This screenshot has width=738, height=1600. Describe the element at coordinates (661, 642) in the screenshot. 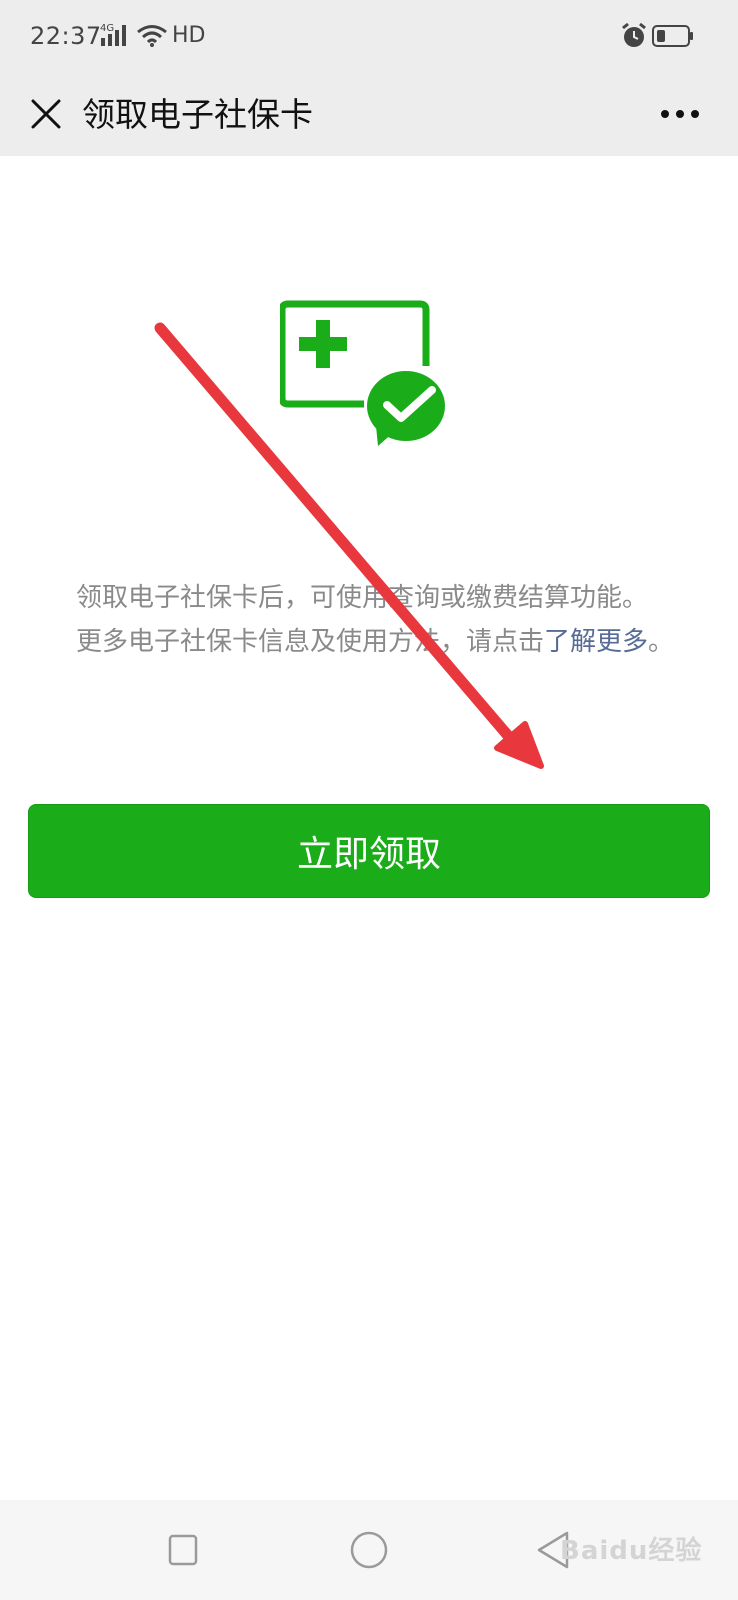

I see `description-end-punct: 。` at that location.